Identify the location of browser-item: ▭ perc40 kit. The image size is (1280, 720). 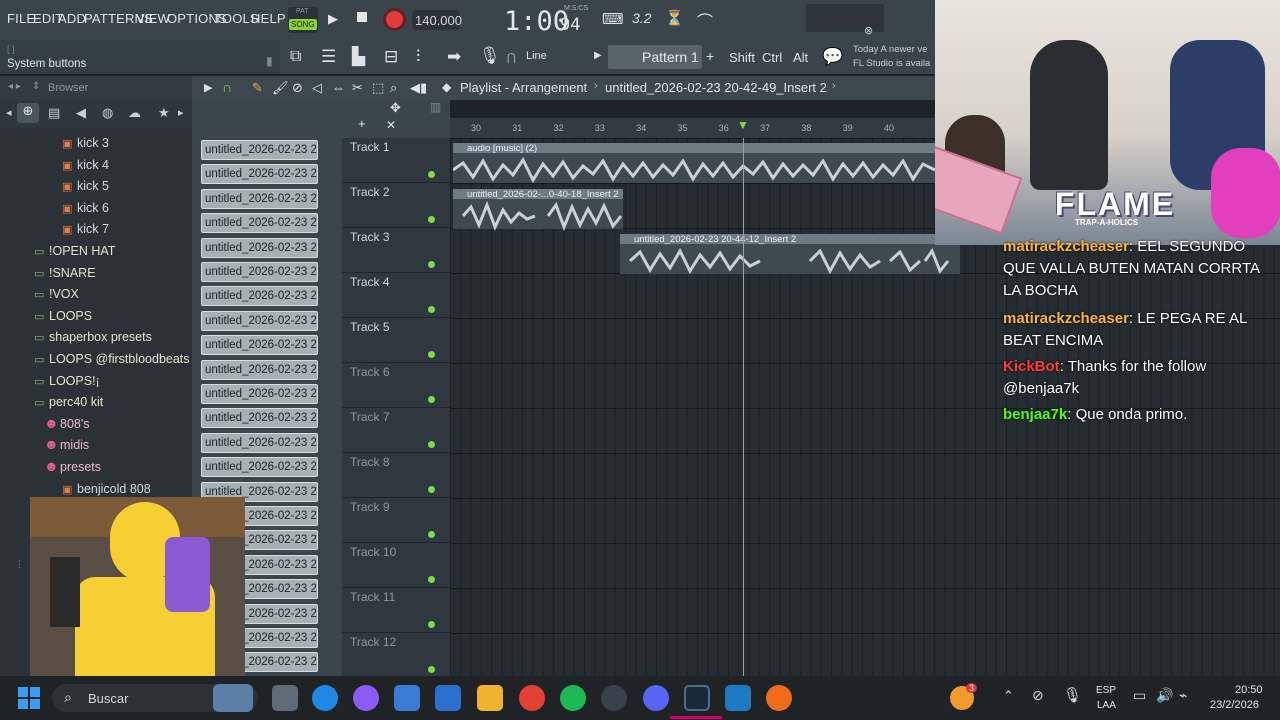
(96, 403).